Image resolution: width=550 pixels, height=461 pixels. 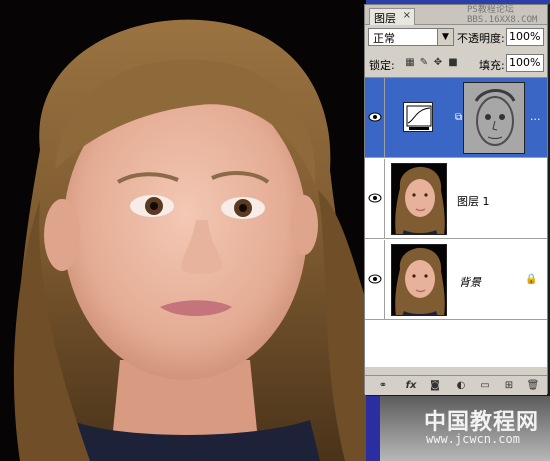 What do you see at coordinates (473, 201) in the screenshot?
I see `layer-name: 图层 1` at bounding box center [473, 201].